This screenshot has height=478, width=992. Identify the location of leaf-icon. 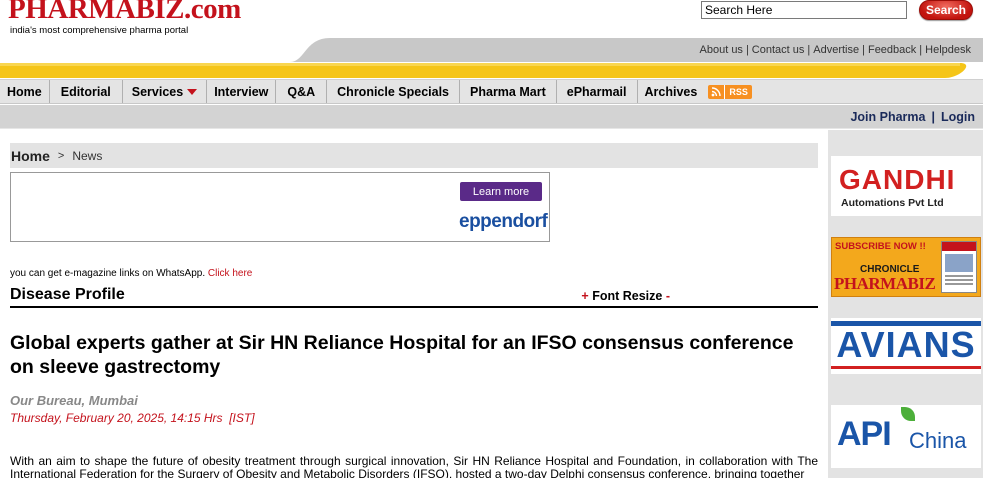
(908, 414).